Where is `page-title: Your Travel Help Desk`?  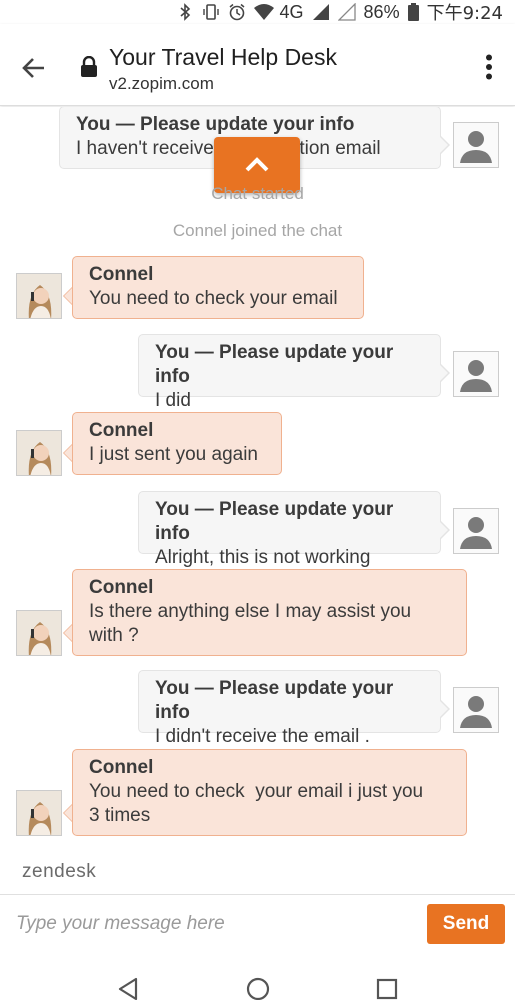
page-title: Your Travel Help Desk is located at coordinates (223, 57).